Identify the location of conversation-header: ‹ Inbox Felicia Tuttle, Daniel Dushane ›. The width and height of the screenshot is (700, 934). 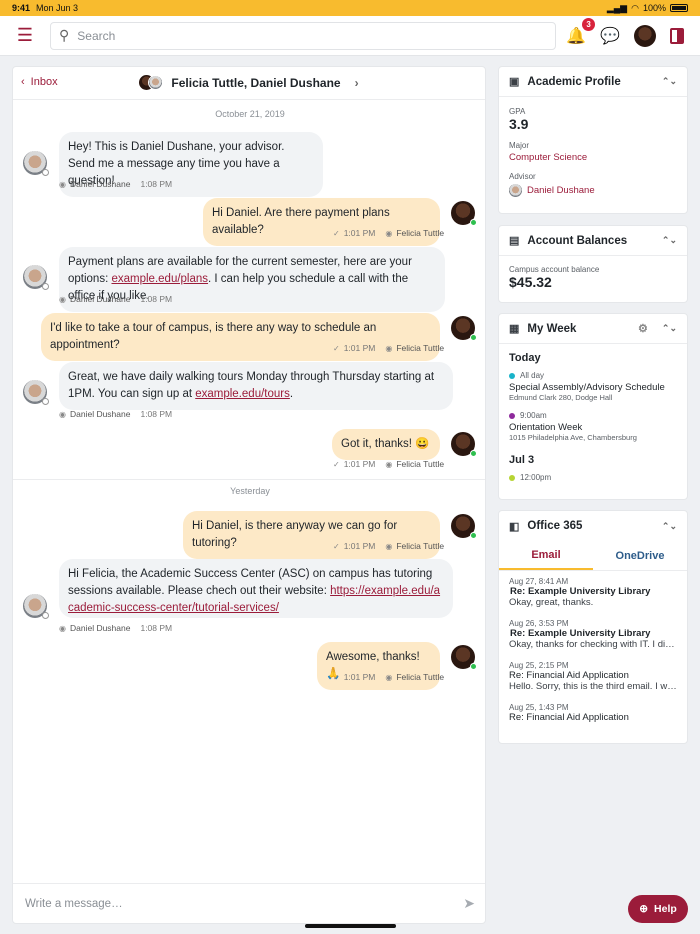
(249, 83).